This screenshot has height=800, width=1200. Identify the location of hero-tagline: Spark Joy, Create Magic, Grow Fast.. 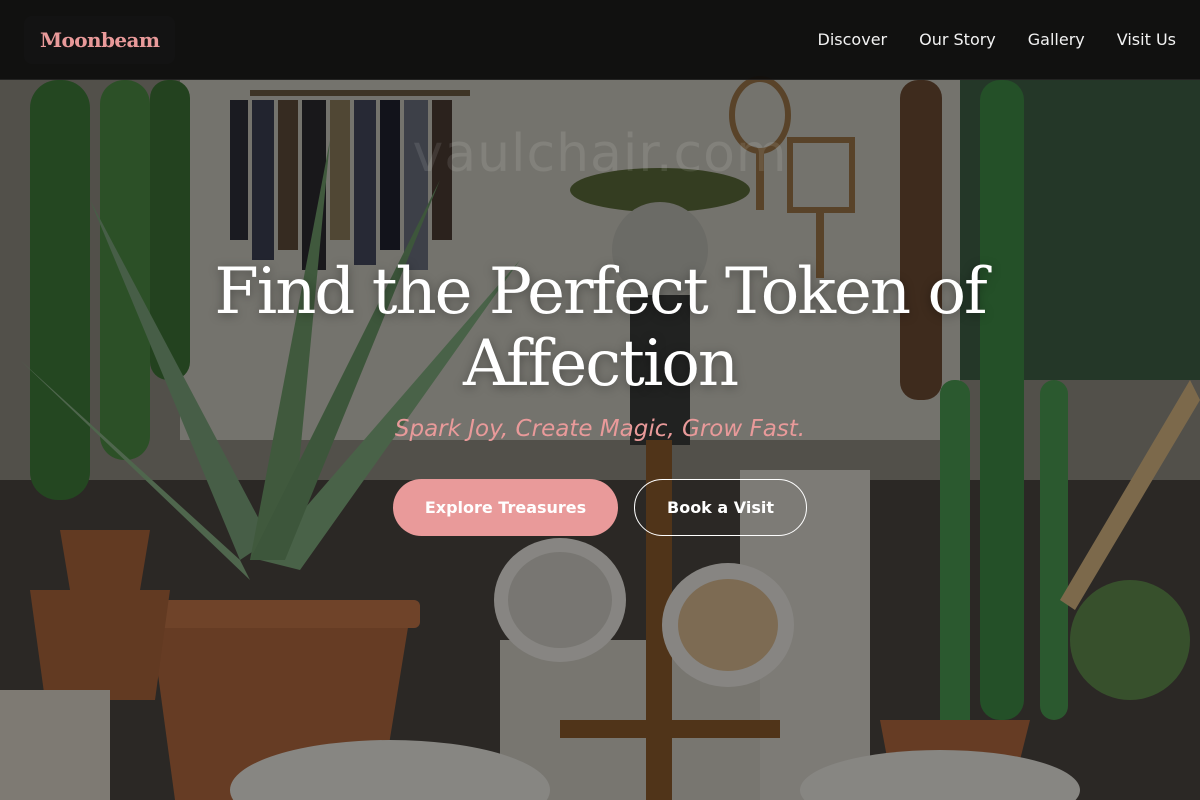
(600, 429).